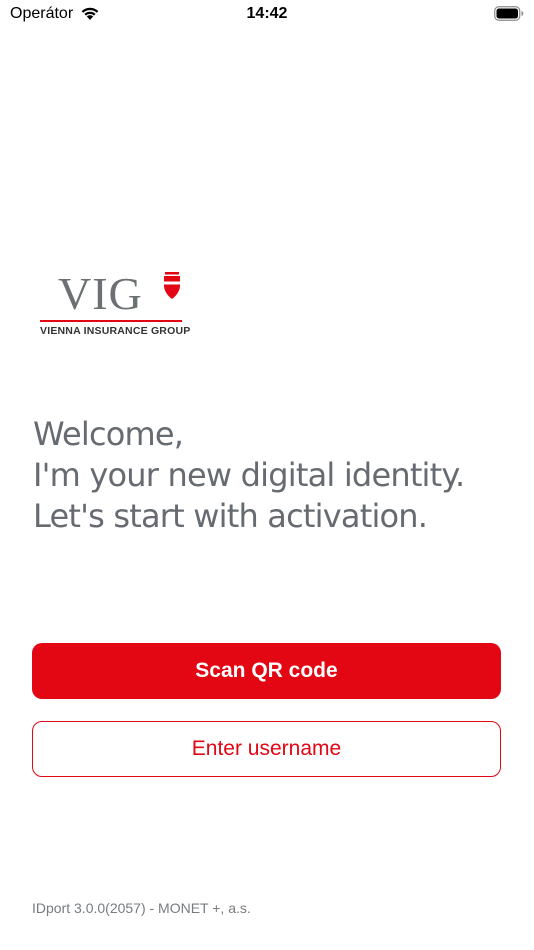 Image resolution: width=534 pixels, height=950 pixels. What do you see at coordinates (111, 321) in the screenshot?
I see `logo-underline` at bounding box center [111, 321].